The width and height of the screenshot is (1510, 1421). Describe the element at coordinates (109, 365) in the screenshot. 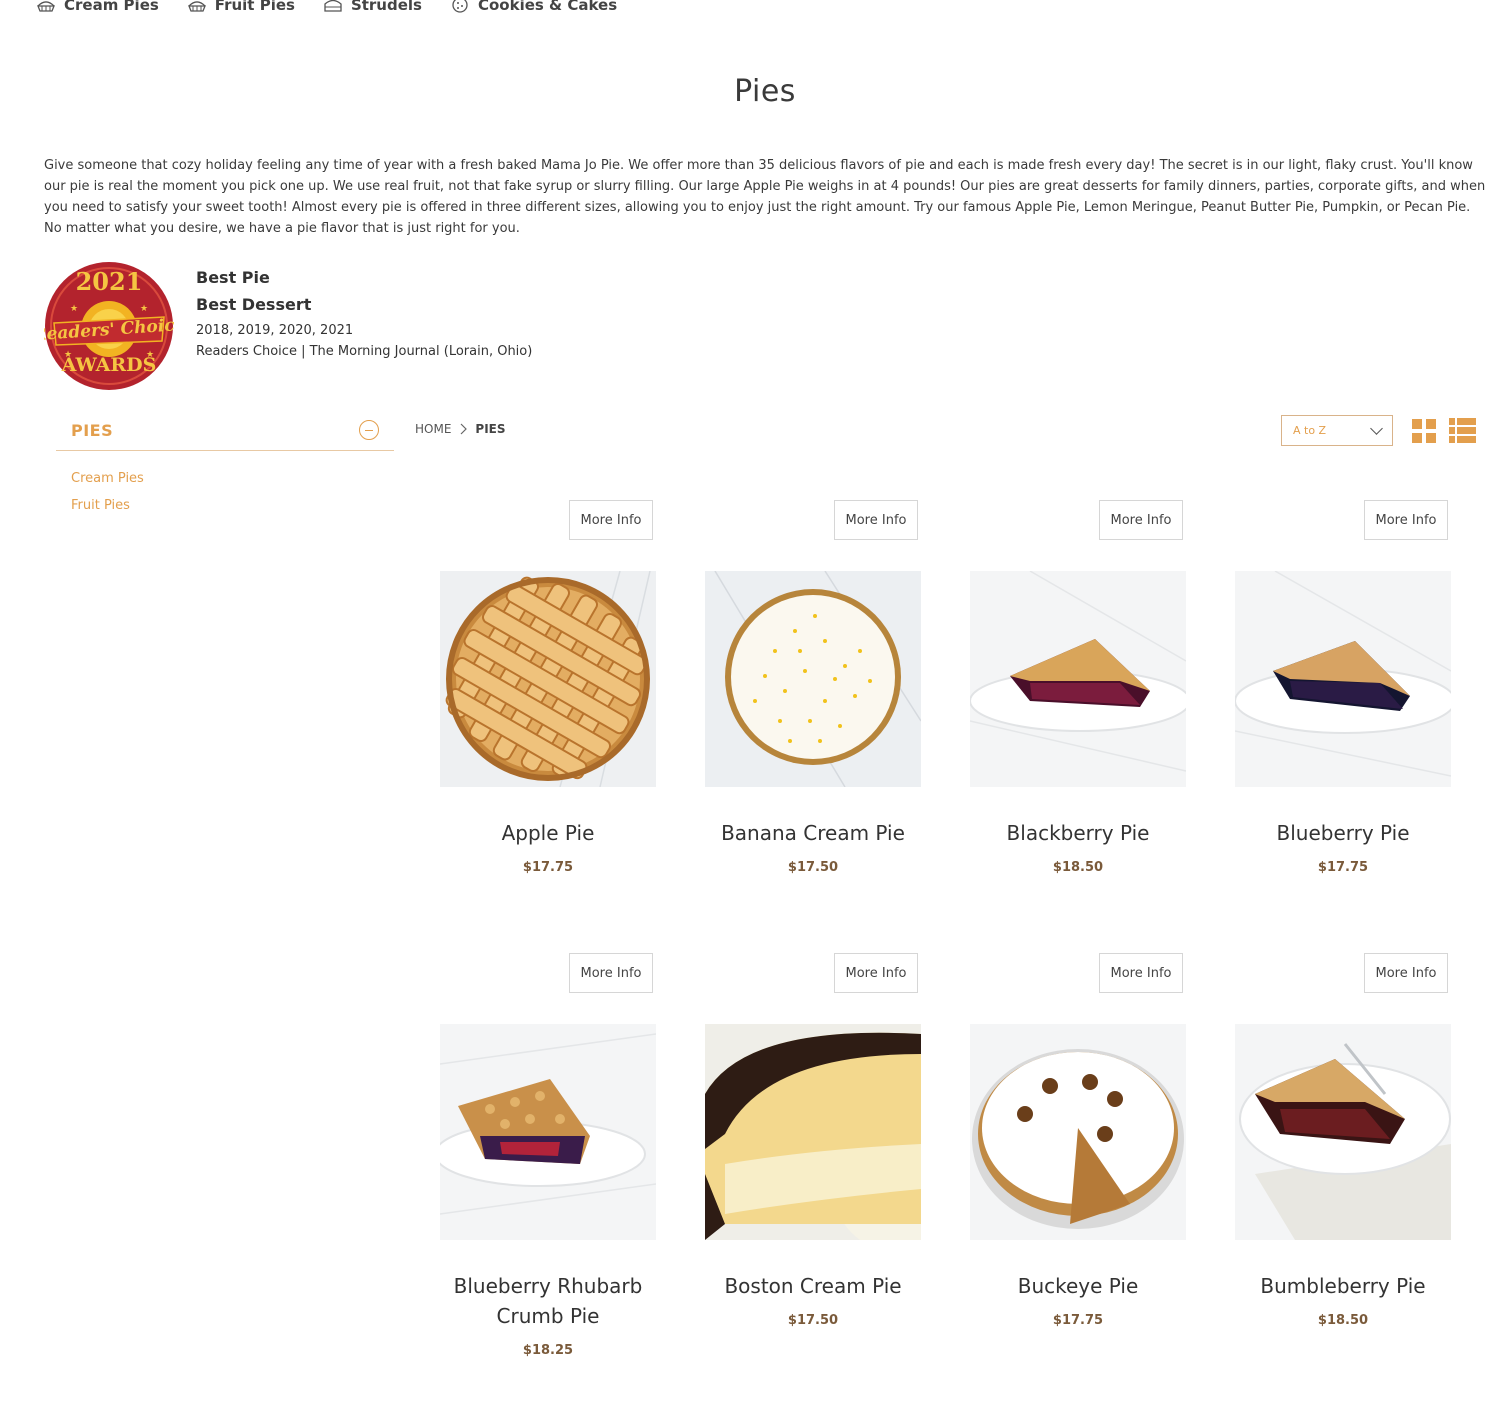

I see `svg-text: AWARDS` at that location.